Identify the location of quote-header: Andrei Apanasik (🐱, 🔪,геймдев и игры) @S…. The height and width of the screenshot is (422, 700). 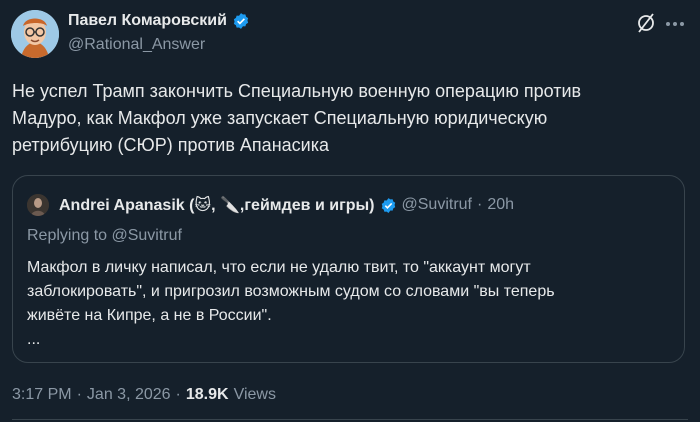
(286, 205).